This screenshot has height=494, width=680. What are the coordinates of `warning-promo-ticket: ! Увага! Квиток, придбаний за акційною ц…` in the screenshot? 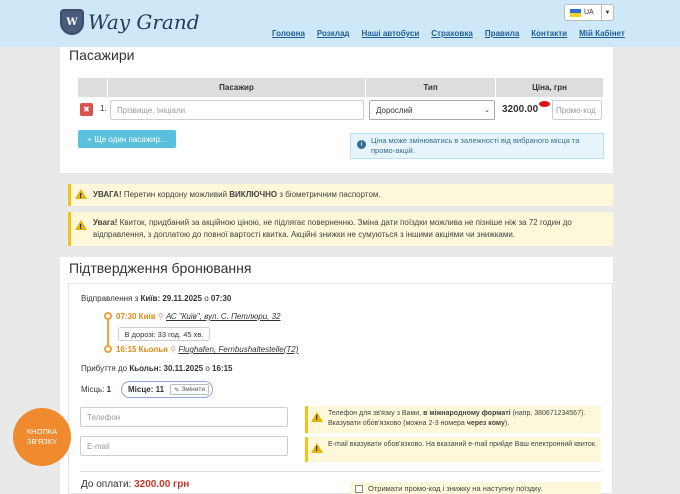 It's located at (340, 229).